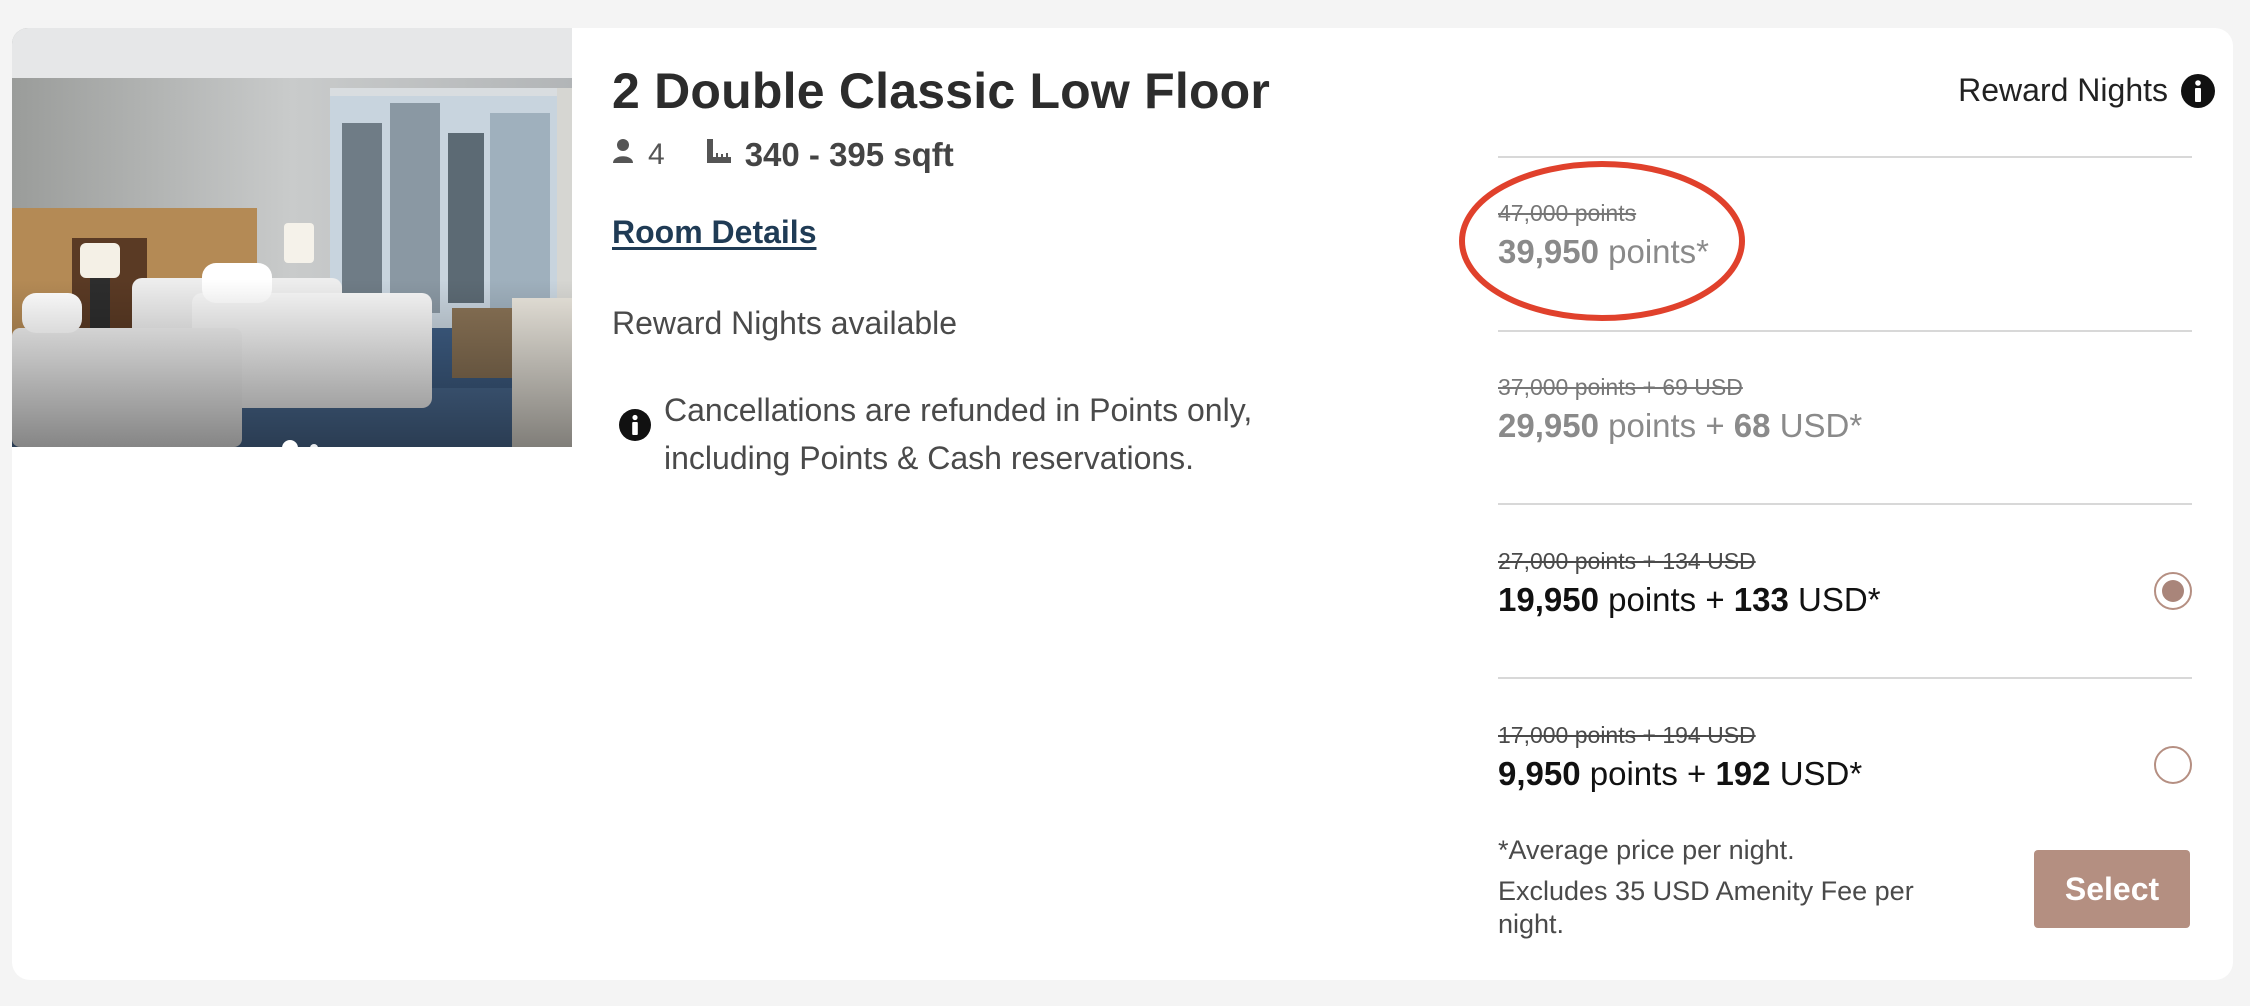 This screenshot has width=2250, height=1006. Describe the element at coordinates (1627, 735) in the screenshot. I see `original-price: 17,000 points + 194 USD` at that location.